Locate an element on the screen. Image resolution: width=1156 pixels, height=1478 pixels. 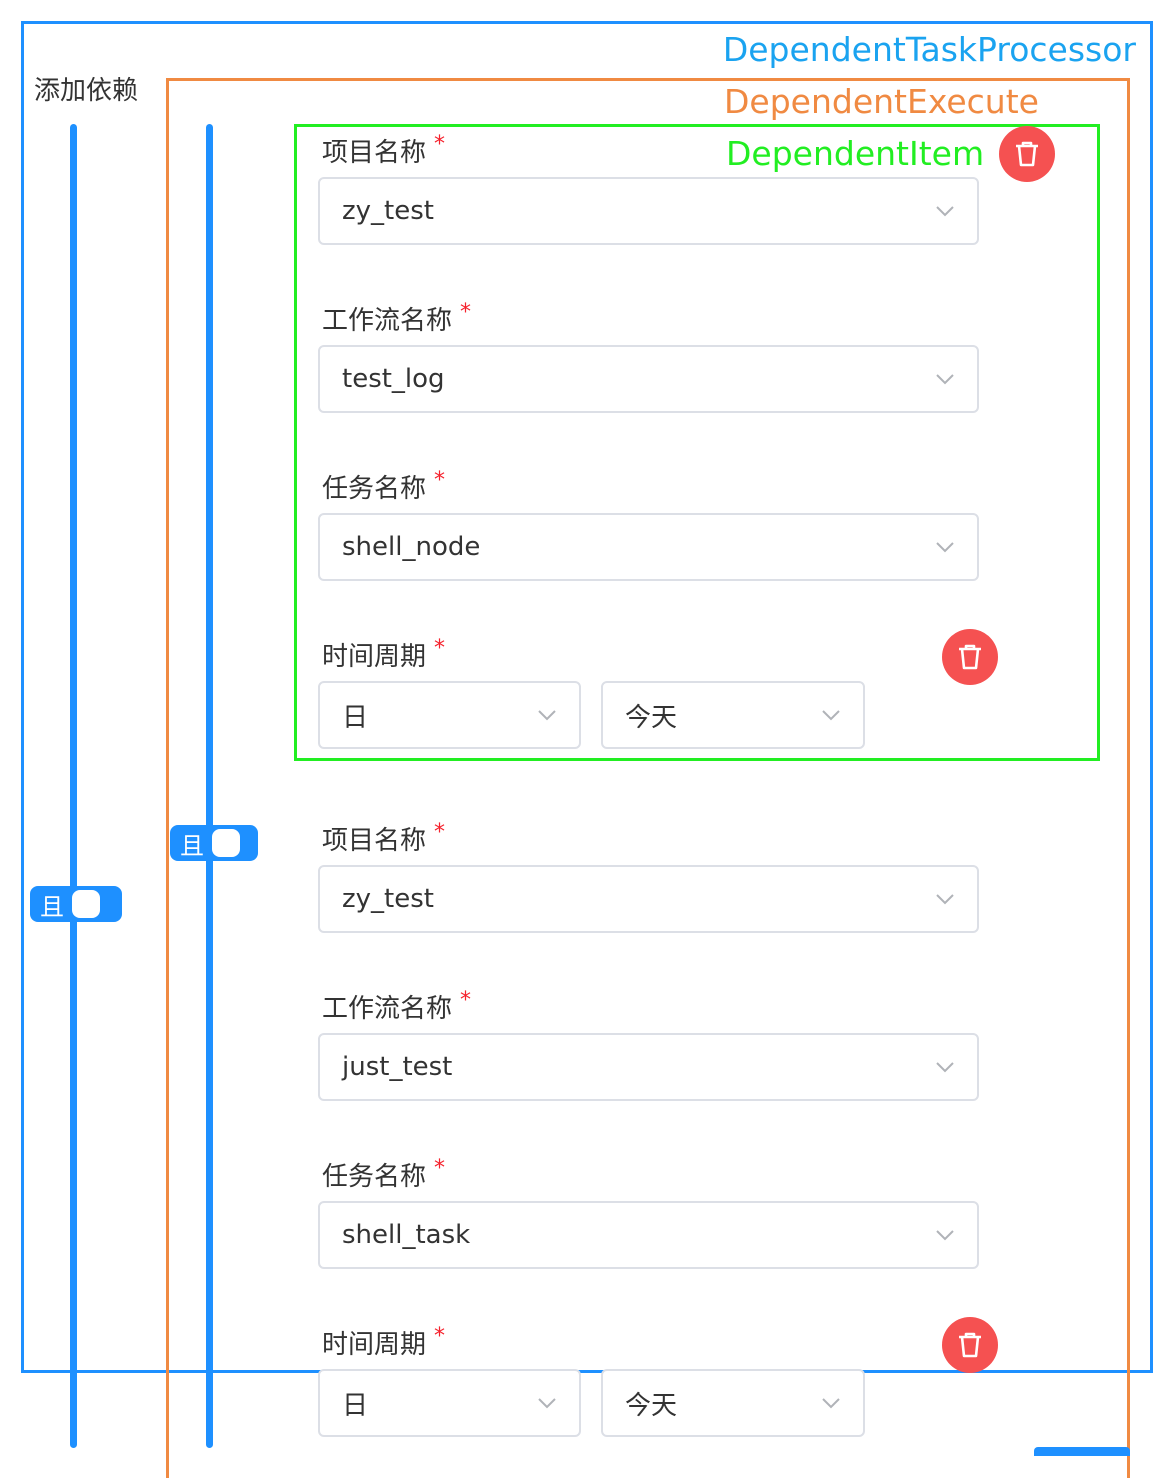
inner-relation-switch: 且 is located at coordinates (214, 843).